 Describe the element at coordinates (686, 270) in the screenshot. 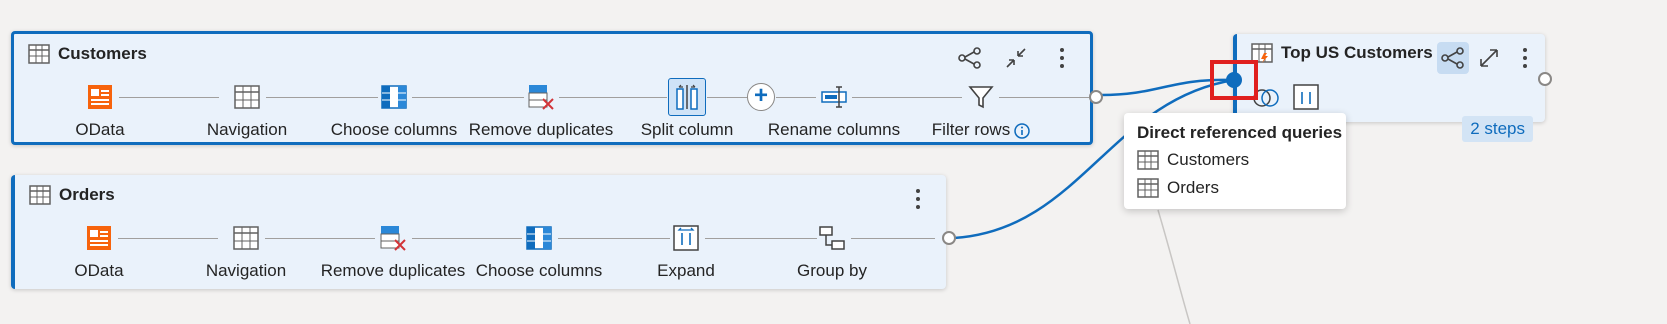

I see `step-label: Expand` at that location.